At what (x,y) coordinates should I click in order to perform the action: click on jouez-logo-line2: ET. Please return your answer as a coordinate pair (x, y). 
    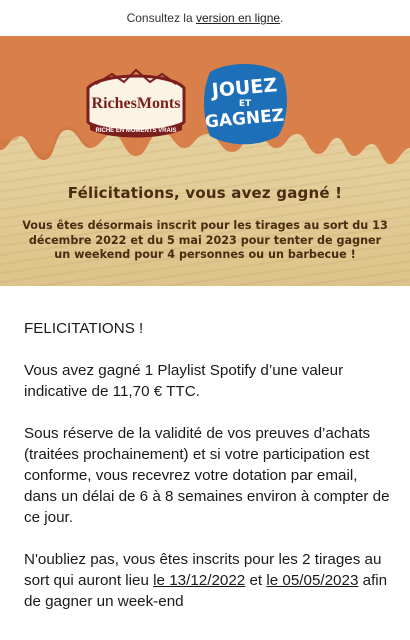
    Looking at the image, I should click on (245, 104).